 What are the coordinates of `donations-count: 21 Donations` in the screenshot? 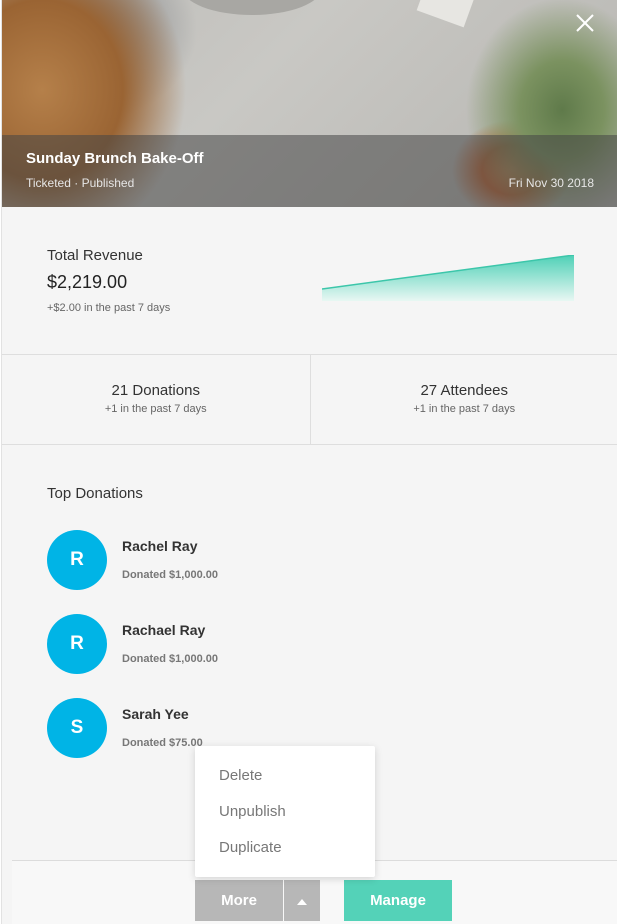 It's located at (155, 390).